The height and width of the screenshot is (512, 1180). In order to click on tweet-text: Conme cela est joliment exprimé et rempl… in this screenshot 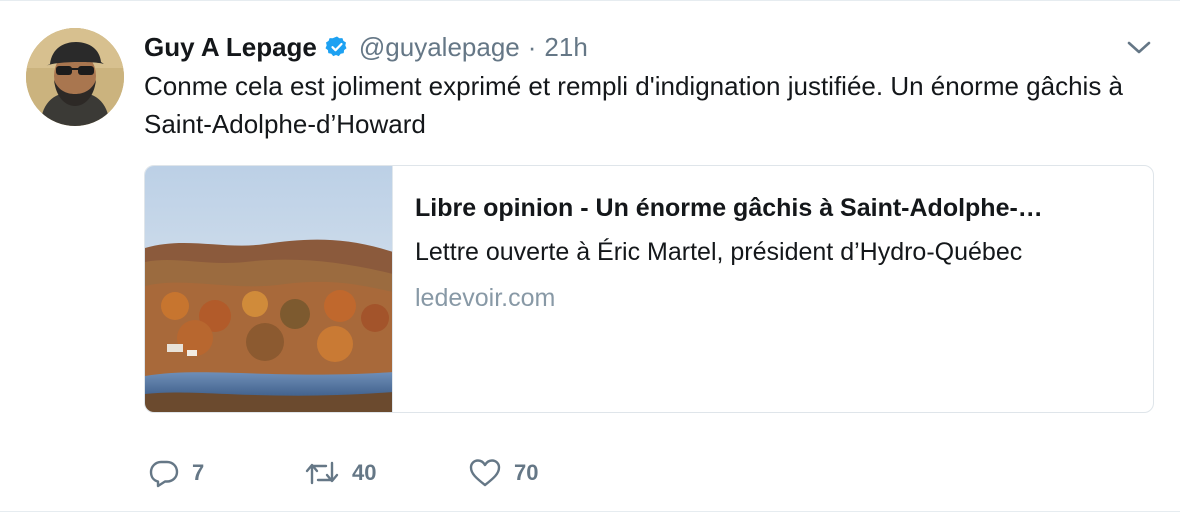, I will do `click(637, 105)`.